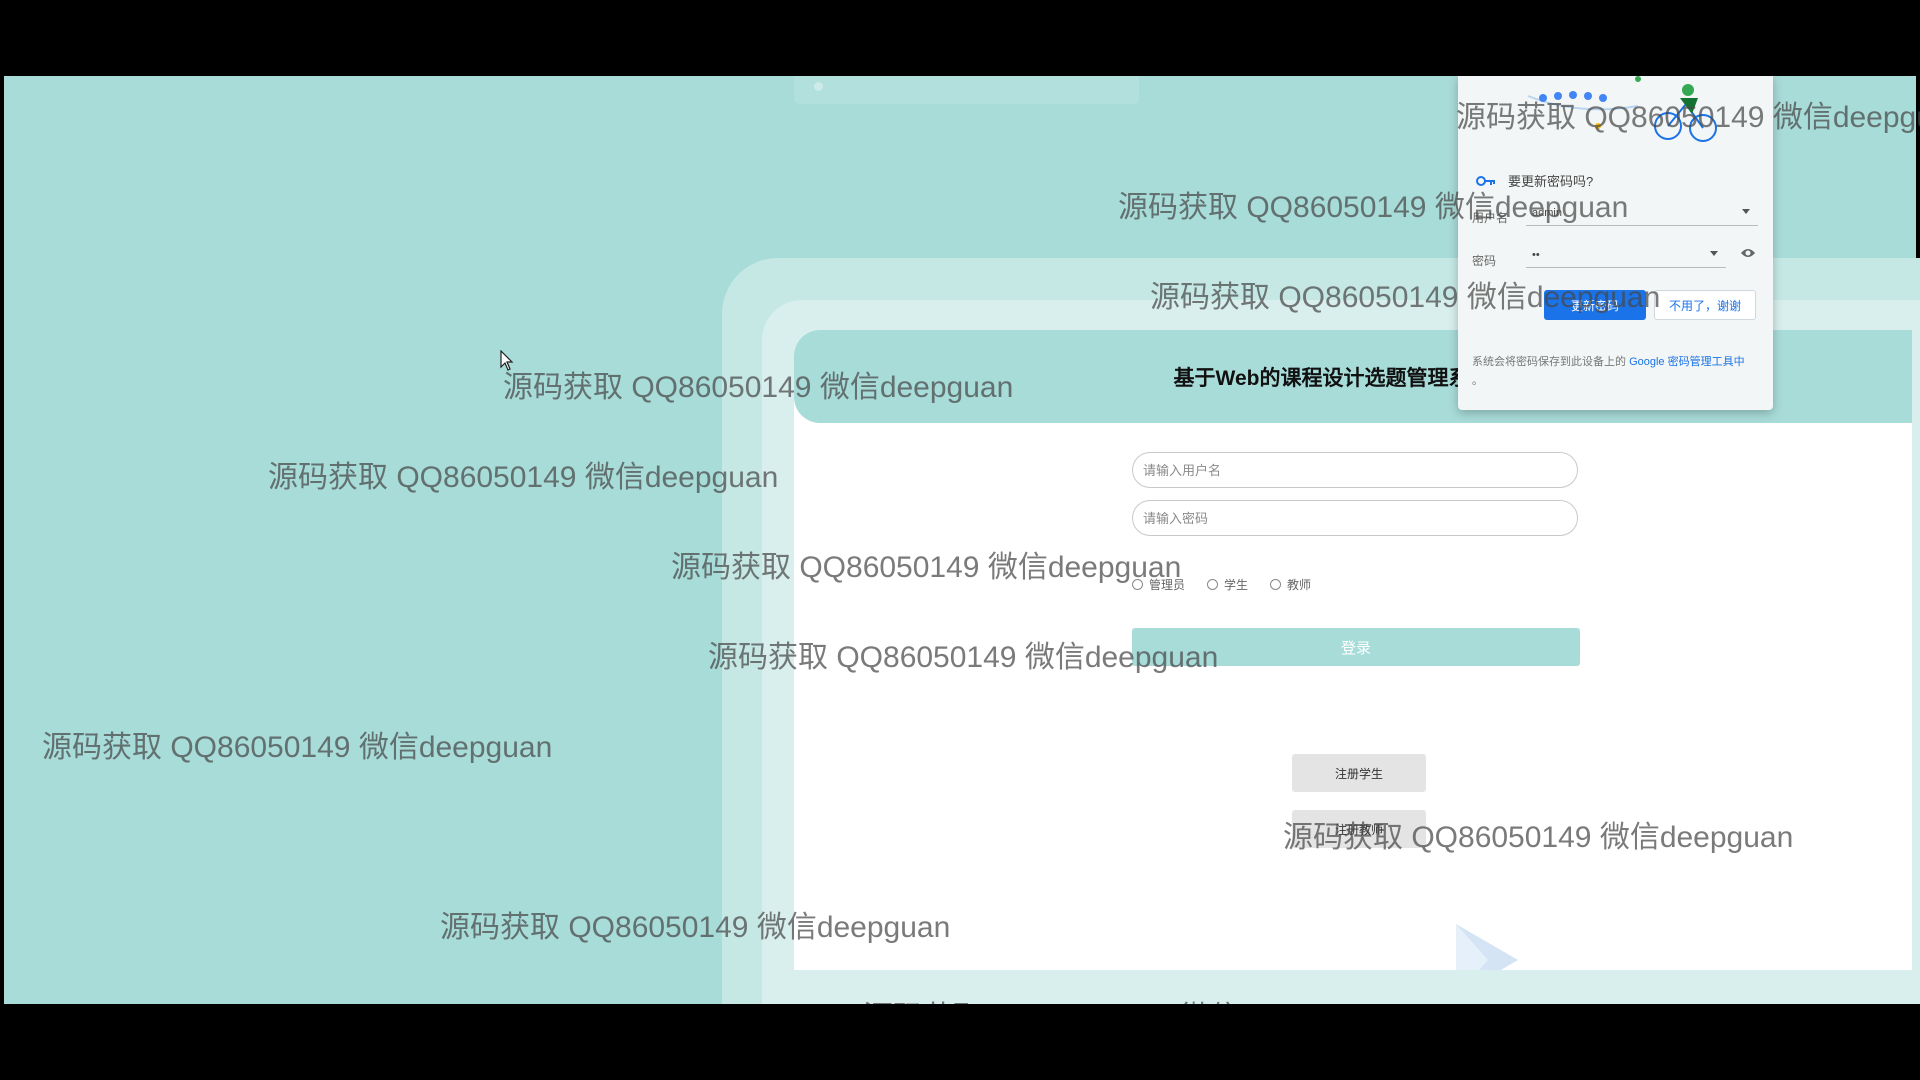 Image resolution: width=1920 pixels, height=1080 pixels. I want to click on cyclist-illustration, so click(1622, 109).